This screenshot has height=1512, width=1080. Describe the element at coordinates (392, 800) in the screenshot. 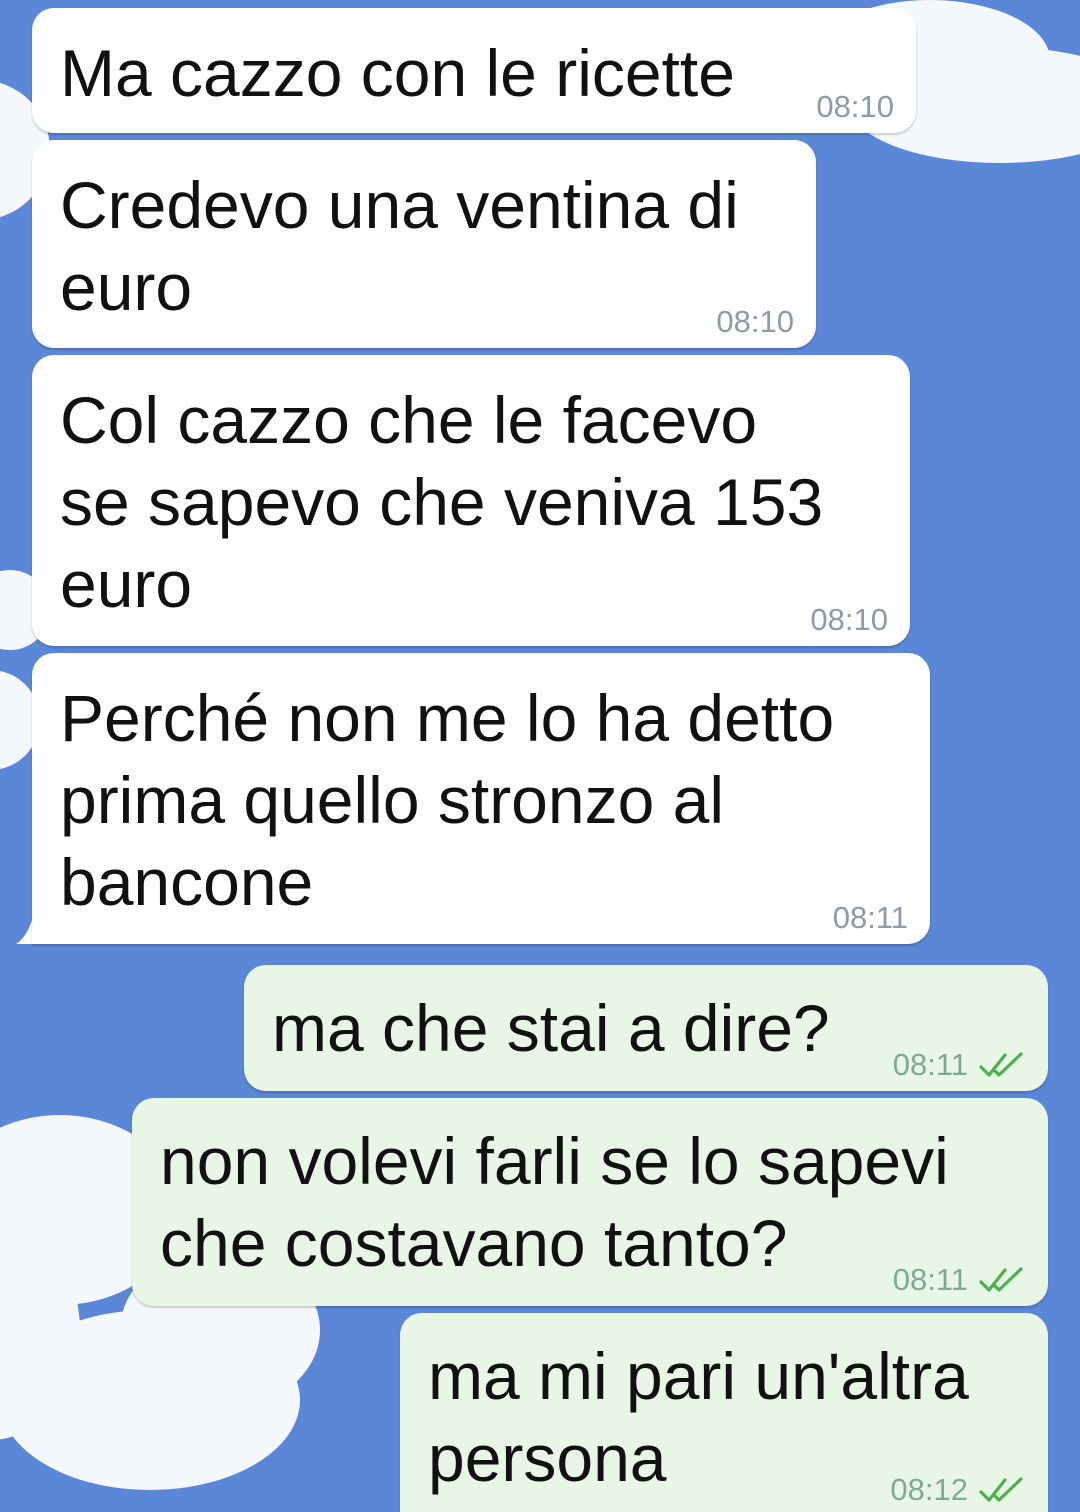

I see `message-text: prima quello stronzo al` at that location.